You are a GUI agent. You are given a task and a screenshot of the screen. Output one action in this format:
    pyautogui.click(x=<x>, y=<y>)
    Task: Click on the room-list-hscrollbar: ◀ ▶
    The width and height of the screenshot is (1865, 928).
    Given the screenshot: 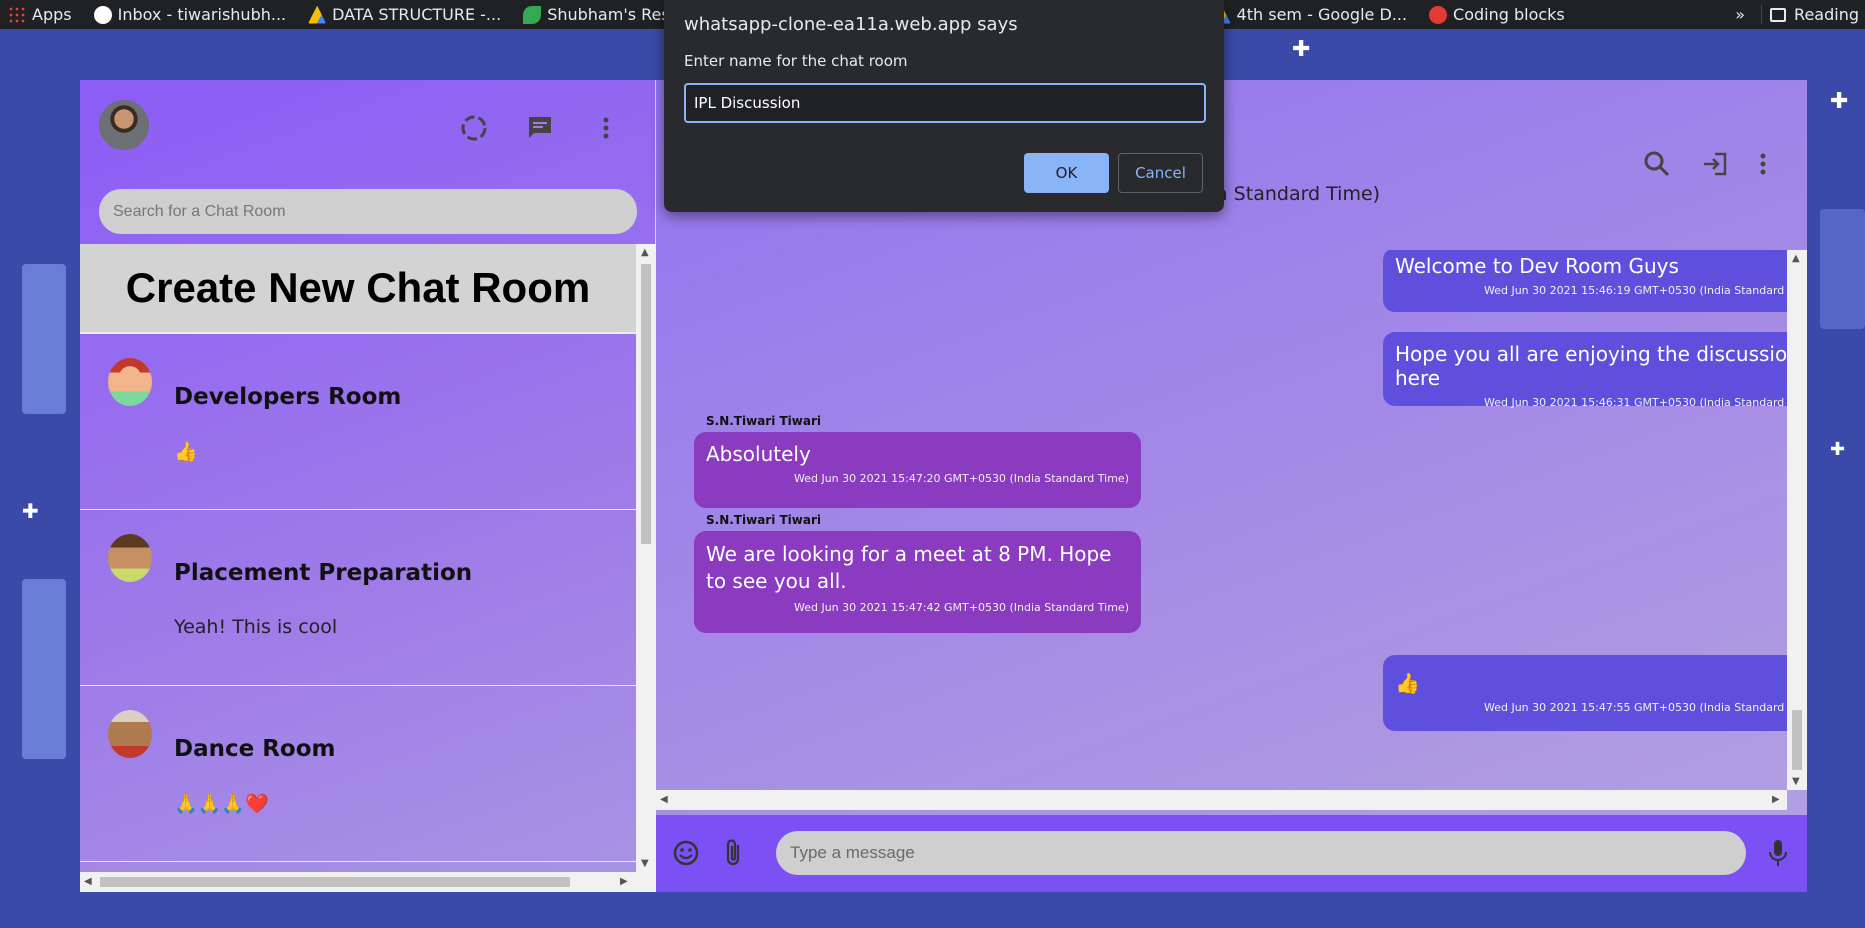 What is the action you would take?
    pyautogui.click(x=368, y=882)
    